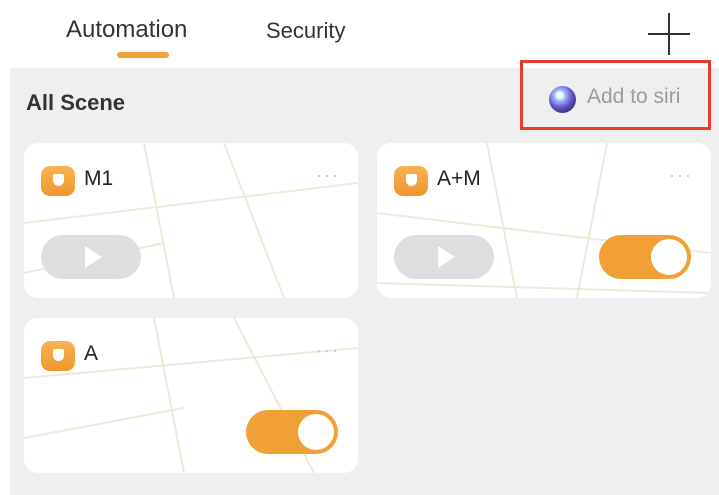  What do you see at coordinates (669, 34) in the screenshot?
I see `add-scene-button` at bounding box center [669, 34].